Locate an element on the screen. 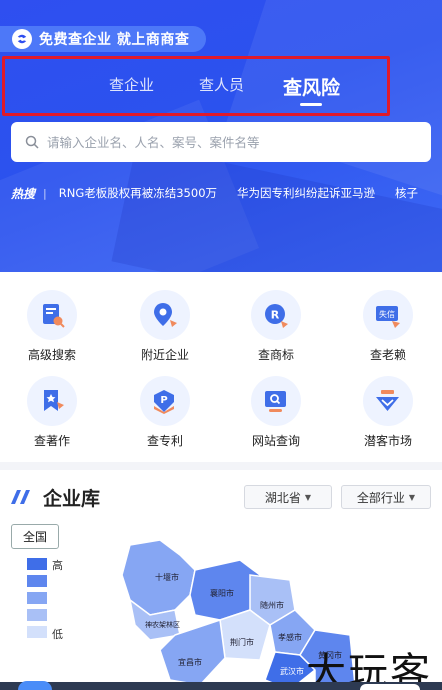 The height and width of the screenshot is (690, 442). website-search-icon is located at coordinates (276, 401).